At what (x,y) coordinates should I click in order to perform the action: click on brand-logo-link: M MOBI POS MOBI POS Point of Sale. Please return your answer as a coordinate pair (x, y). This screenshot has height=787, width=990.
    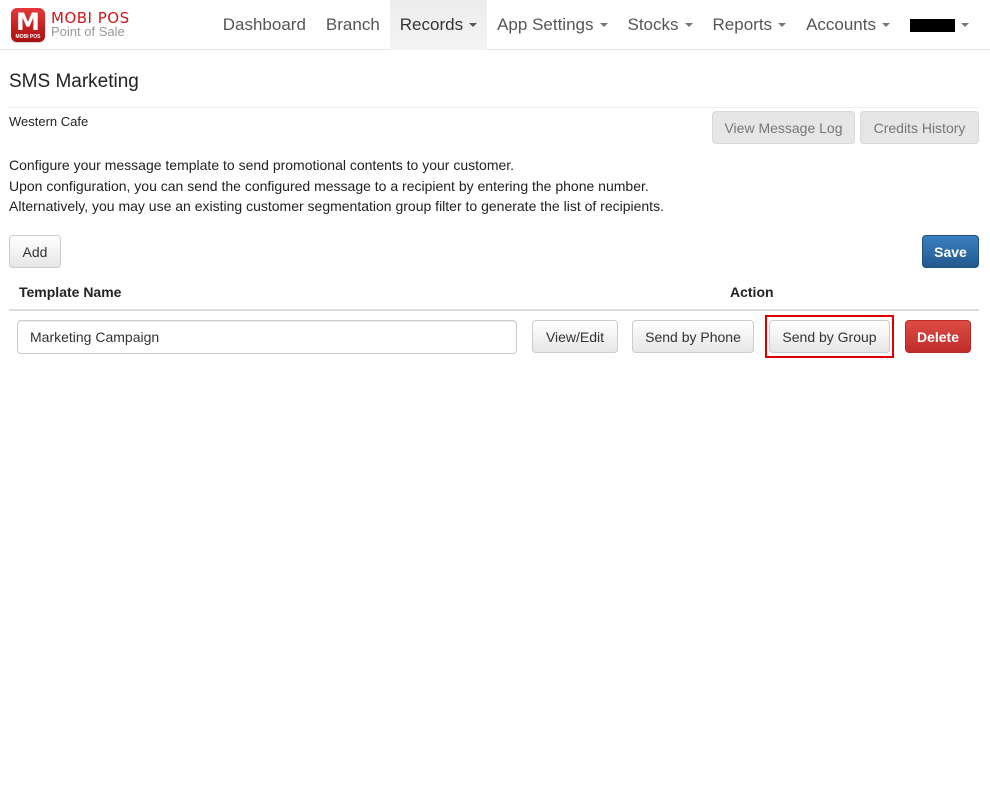
    Looking at the image, I should click on (70, 25).